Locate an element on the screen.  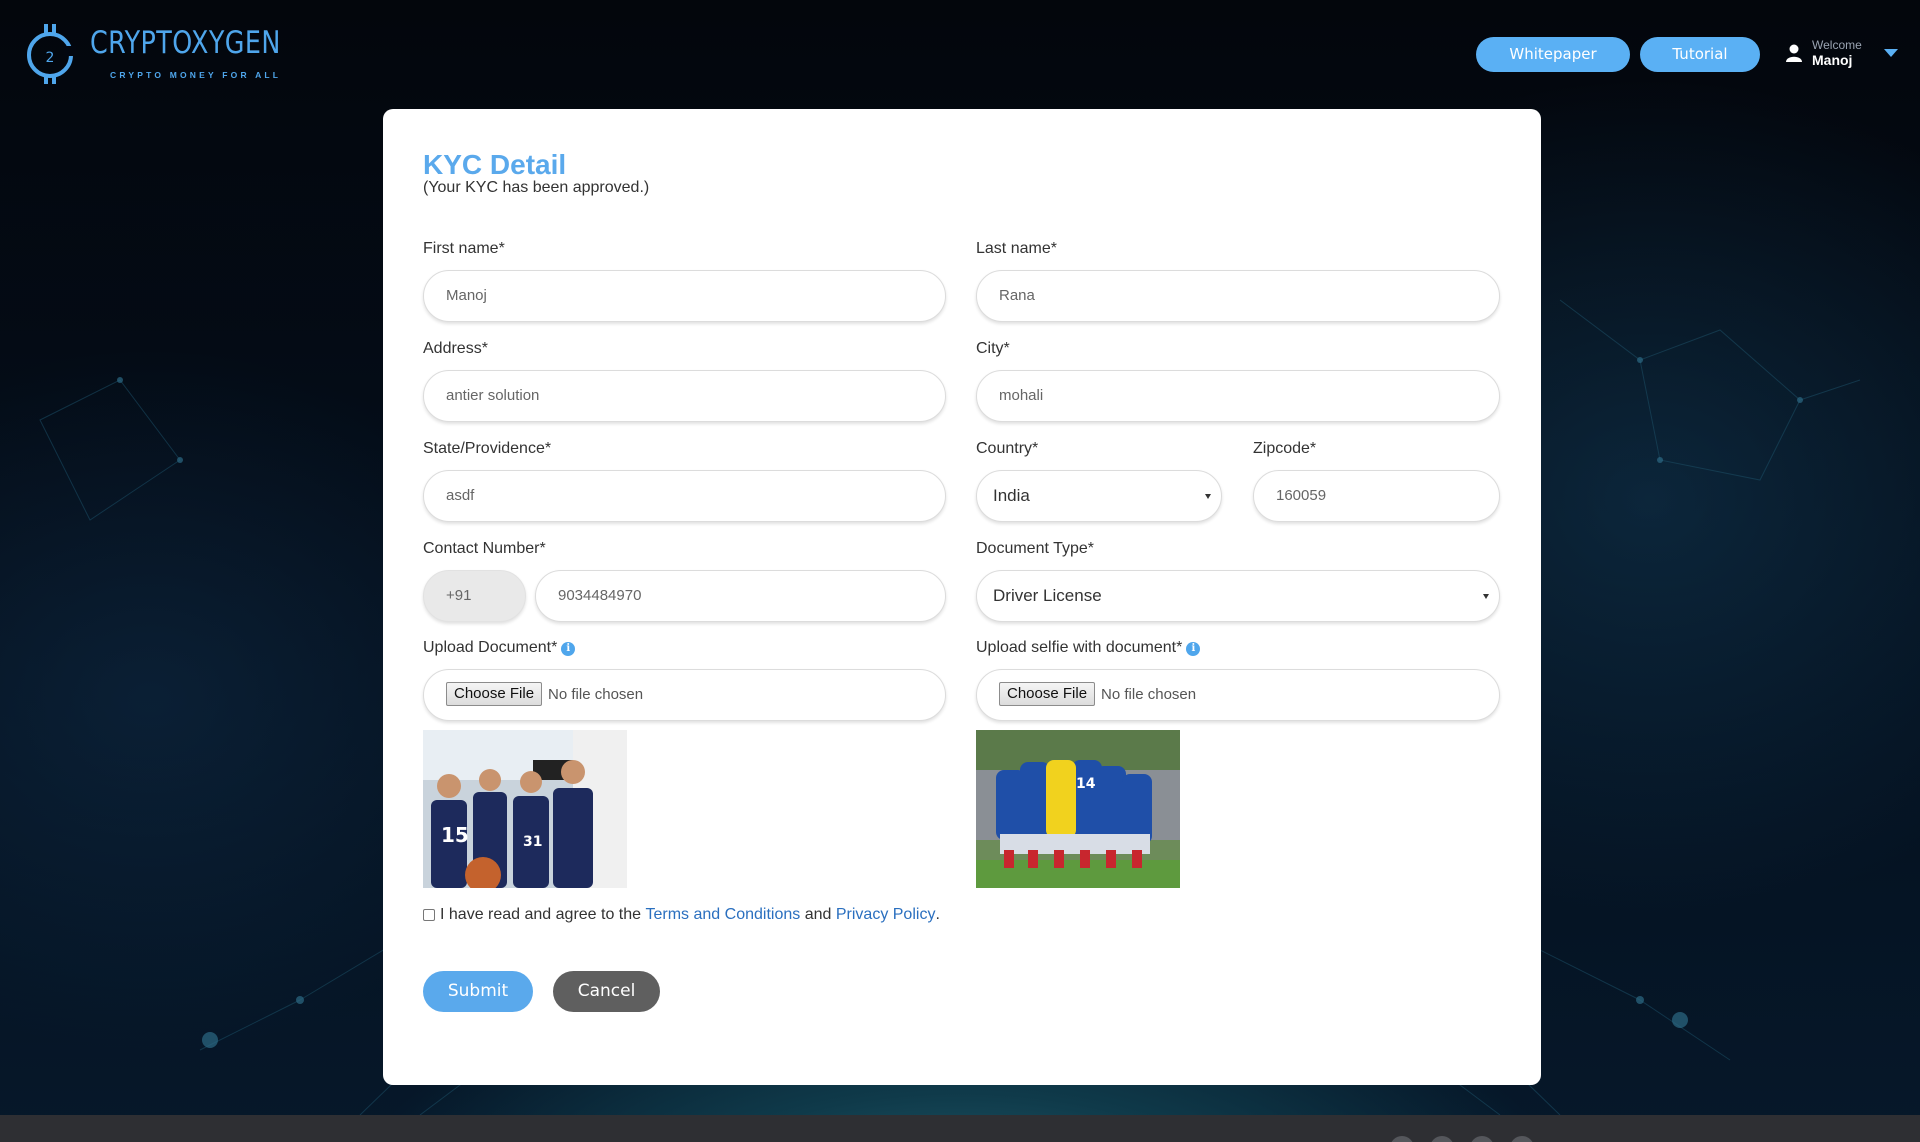
zipcode-input: 160059 is located at coordinates (1376, 496).